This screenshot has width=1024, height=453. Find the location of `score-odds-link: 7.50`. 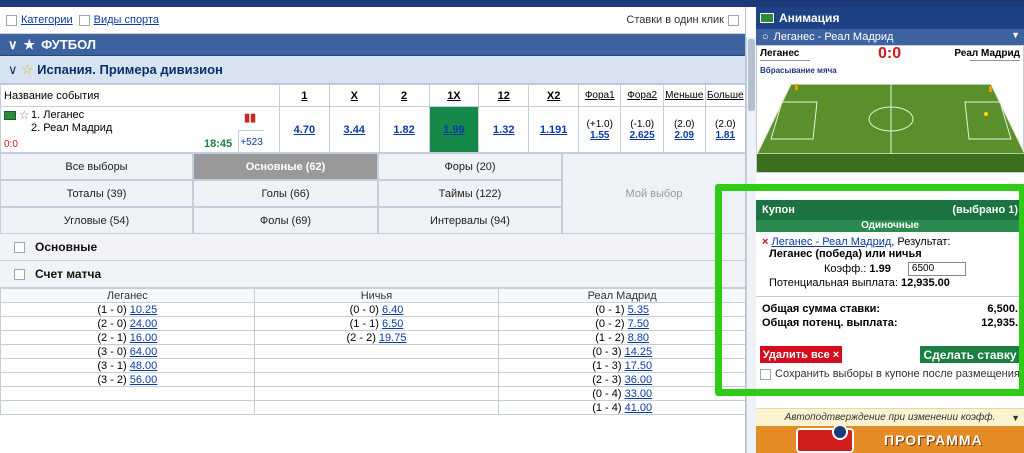

score-odds-link: 7.50 is located at coordinates (638, 324).